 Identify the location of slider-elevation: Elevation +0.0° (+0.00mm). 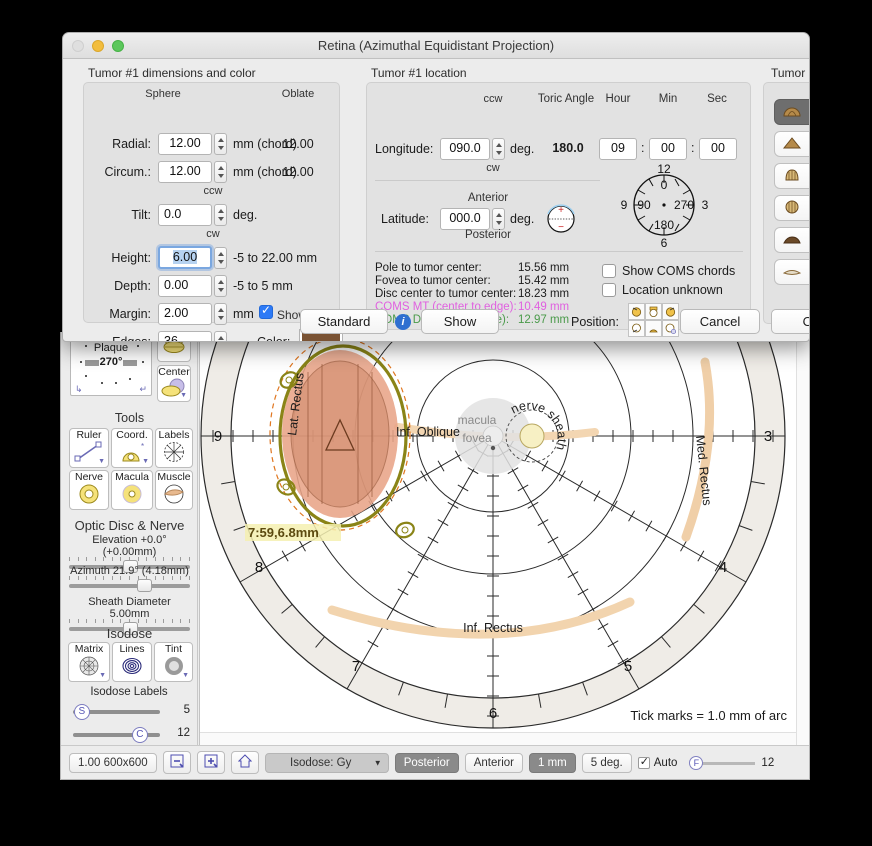
(129, 553).